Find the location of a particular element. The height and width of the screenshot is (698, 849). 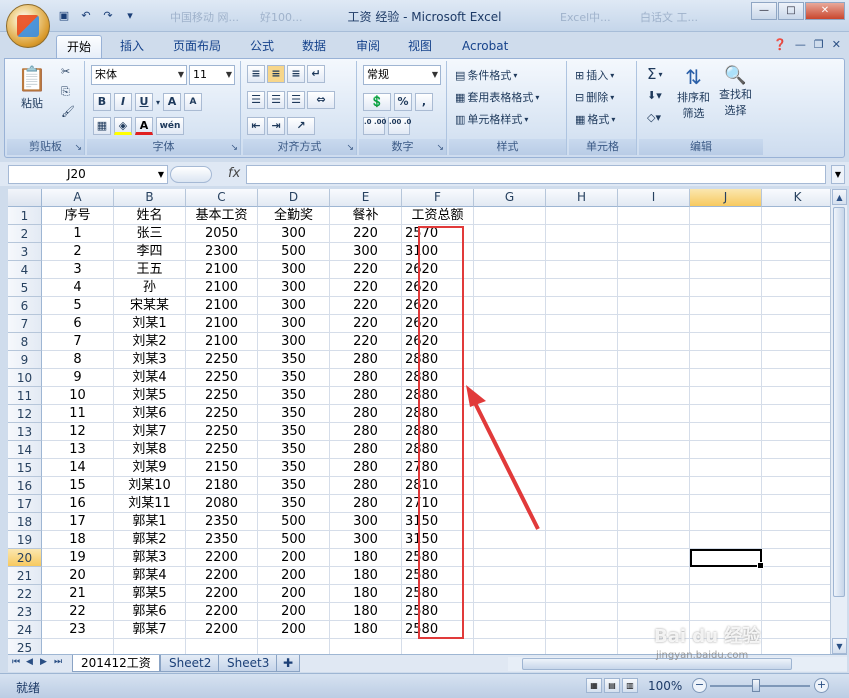

vertical-scrollbar: ▲ ▼ is located at coordinates (838, 421).